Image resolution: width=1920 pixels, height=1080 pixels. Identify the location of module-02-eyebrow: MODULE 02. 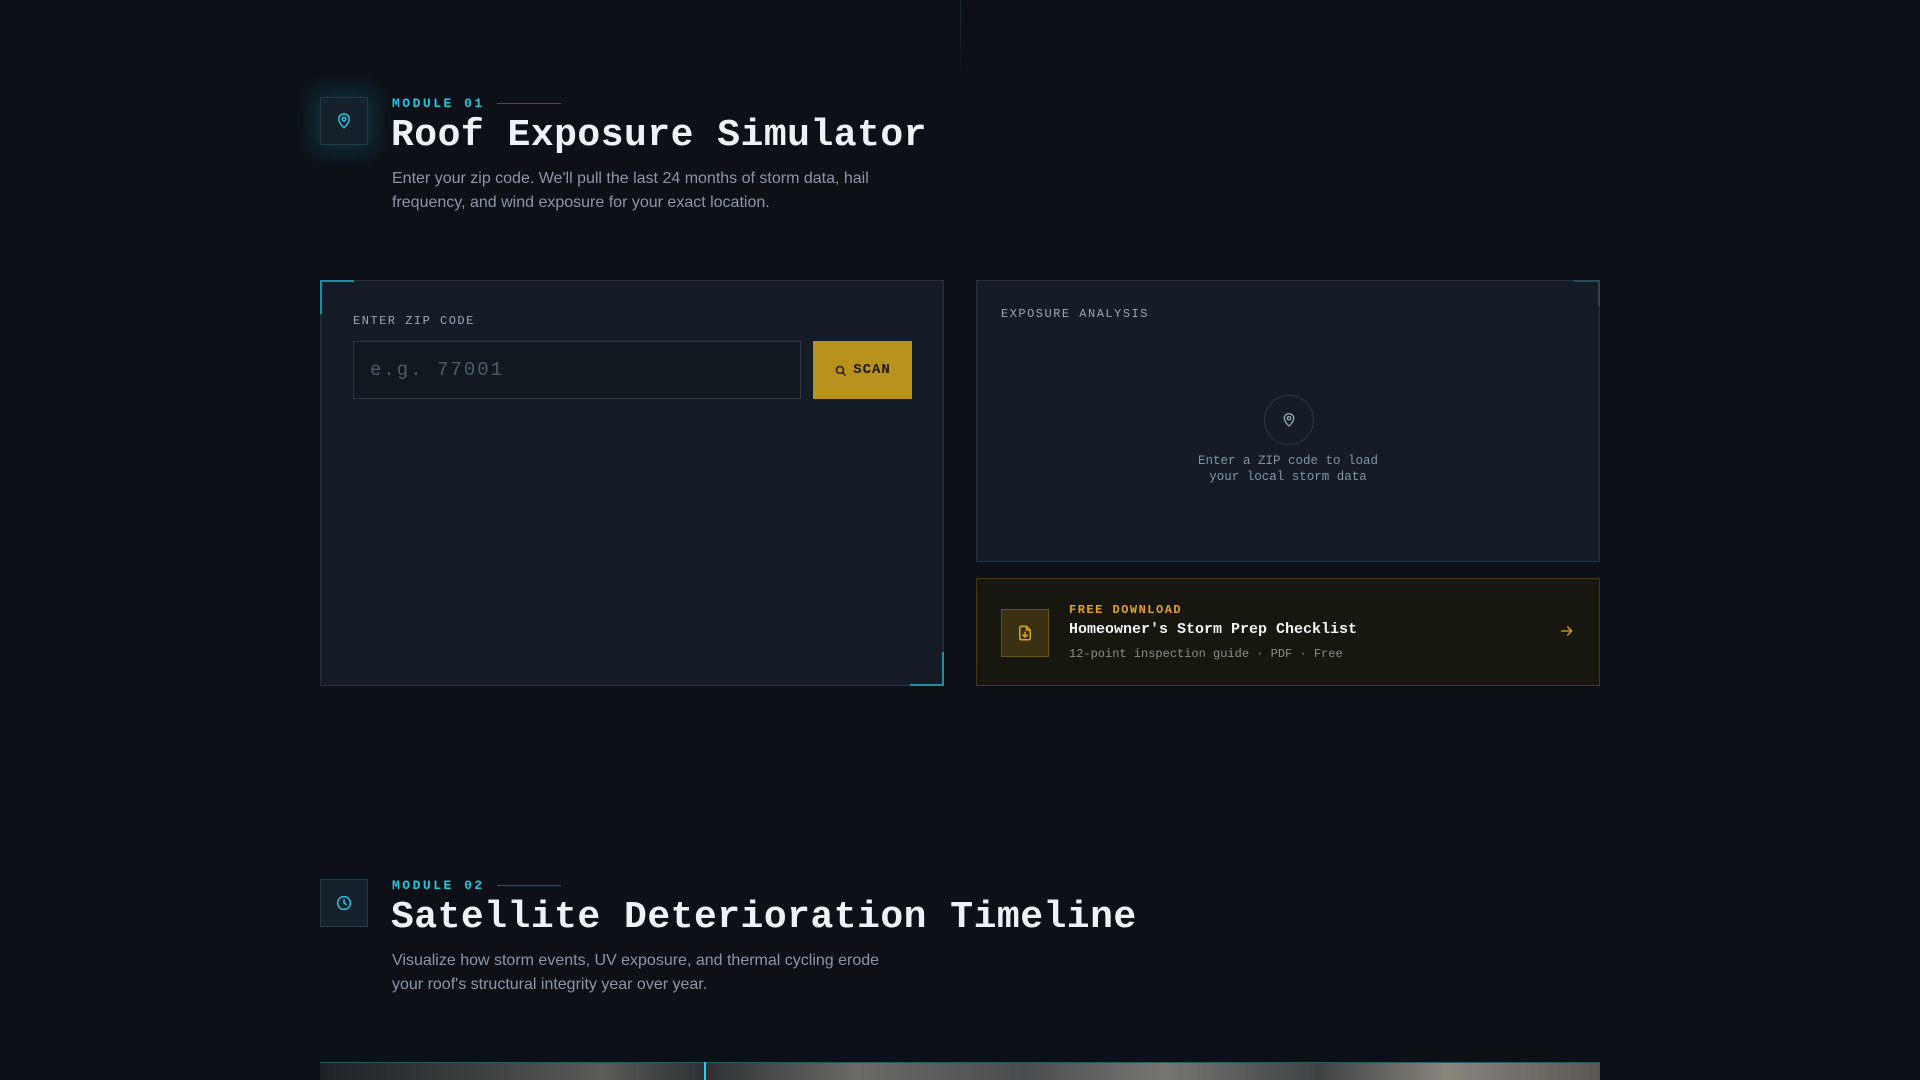
(476, 885).